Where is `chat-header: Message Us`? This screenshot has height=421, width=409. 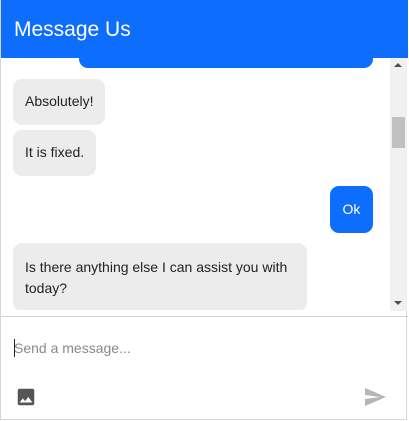 chat-header: Message Us is located at coordinates (204, 29).